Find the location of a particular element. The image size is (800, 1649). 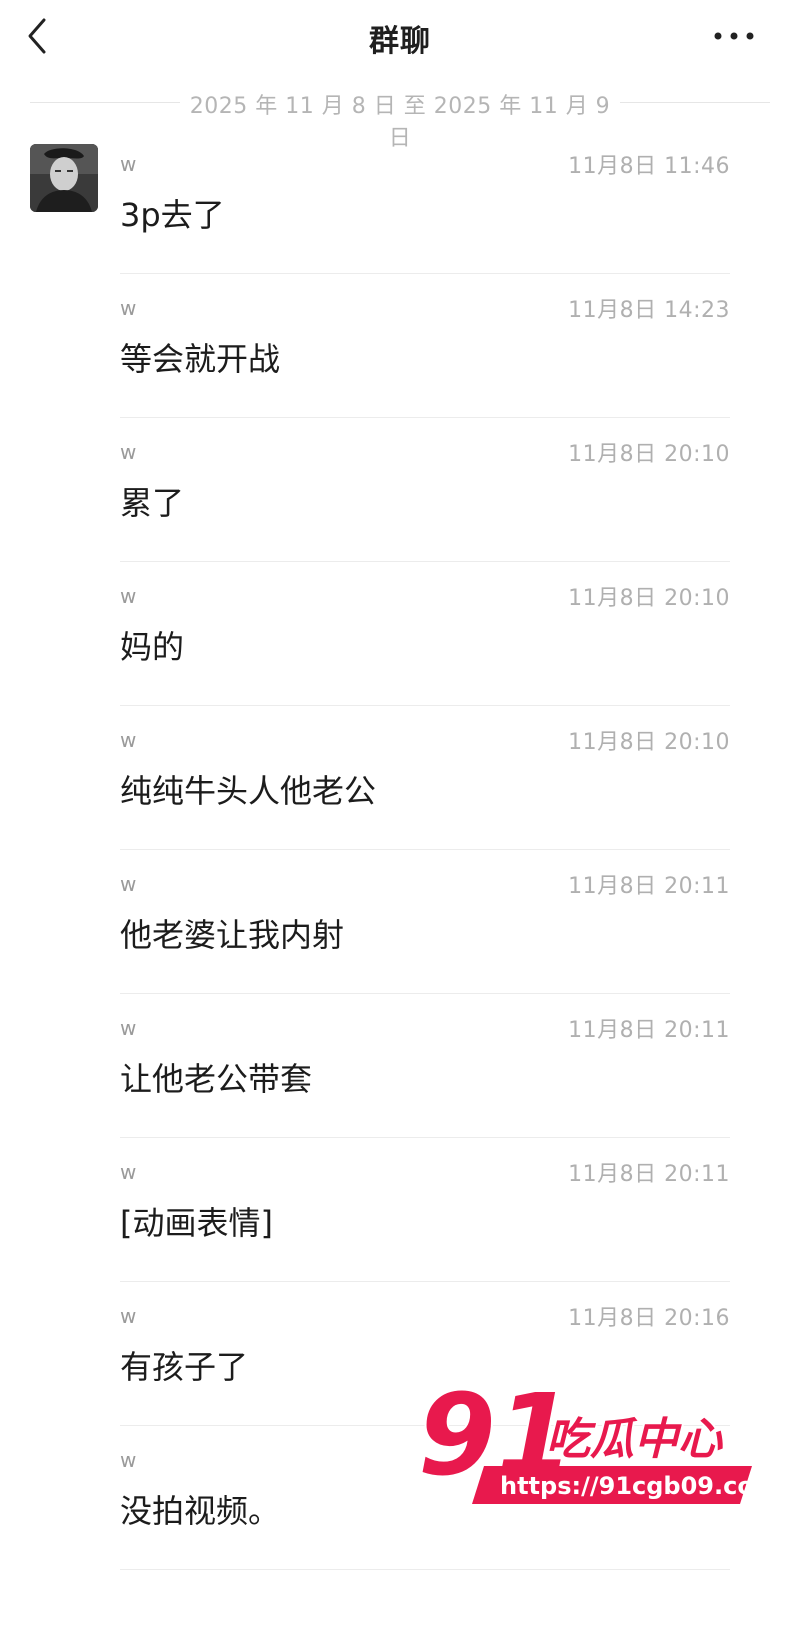

message-text: 他老婆让我内射 is located at coordinates (232, 935).